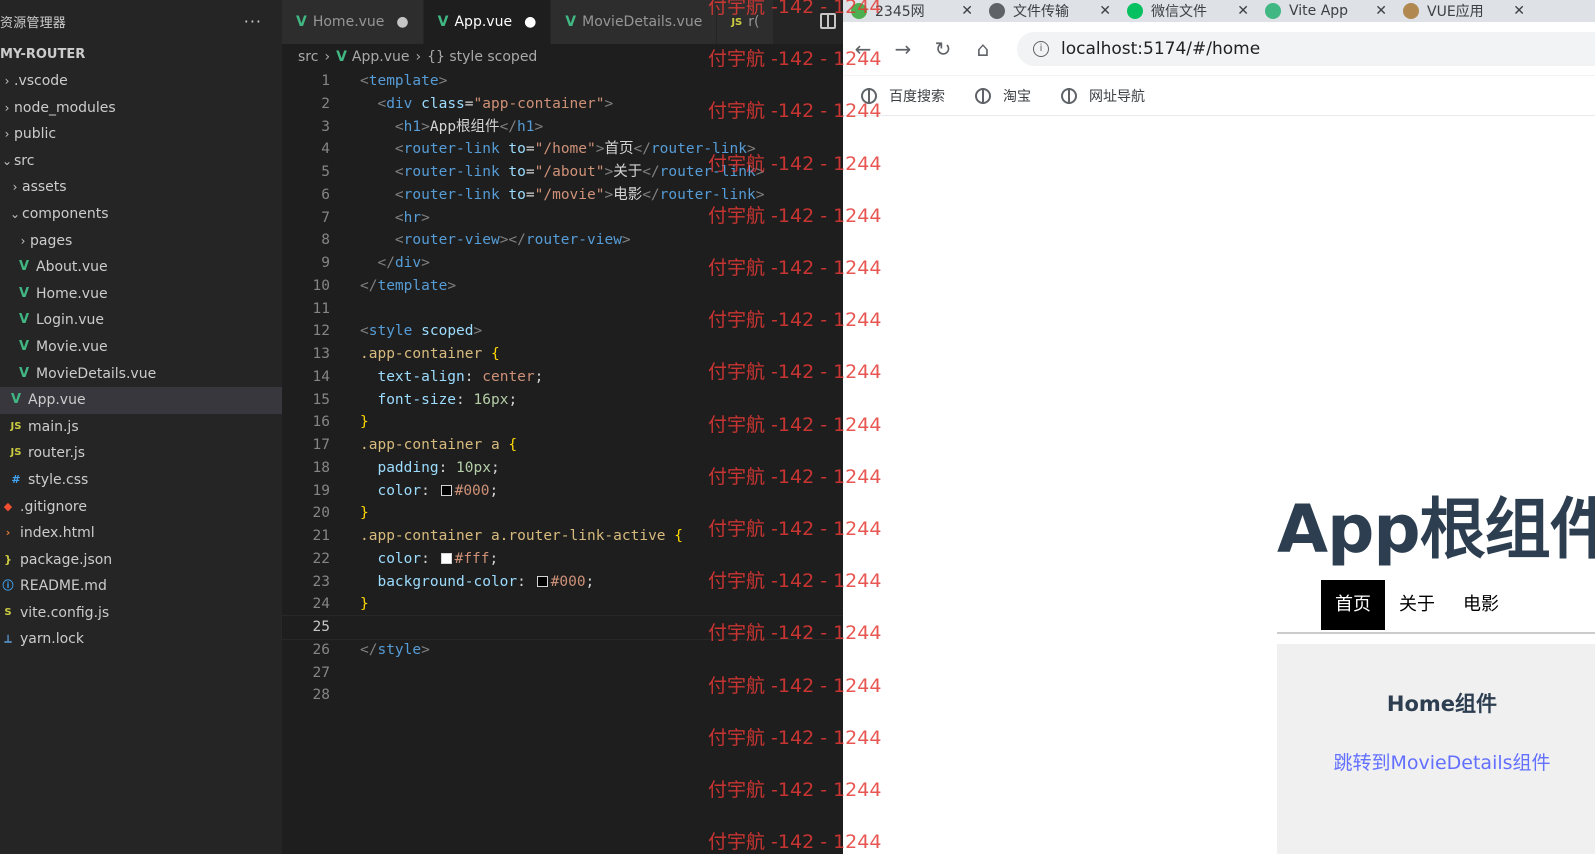  I want to click on breadcrumb-root: src, so click(308, 57).